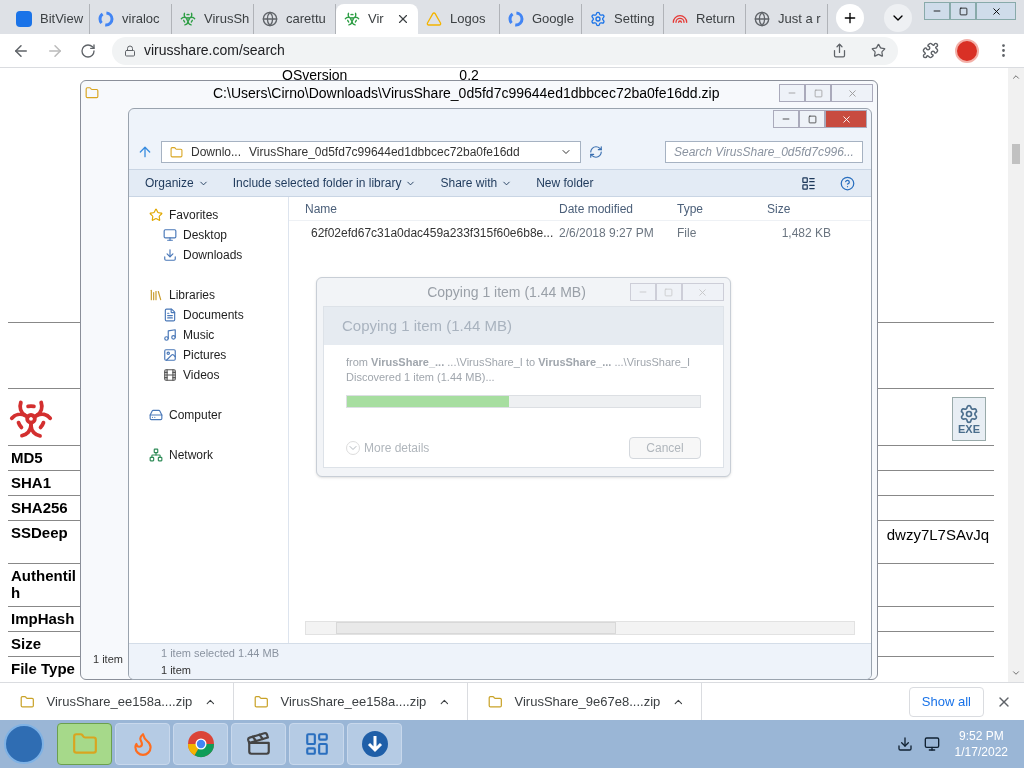 The image size is (1024, 768). Describe the element at coordinates (596, 152) in the screenshot. I see `refresh-icon` at that location.